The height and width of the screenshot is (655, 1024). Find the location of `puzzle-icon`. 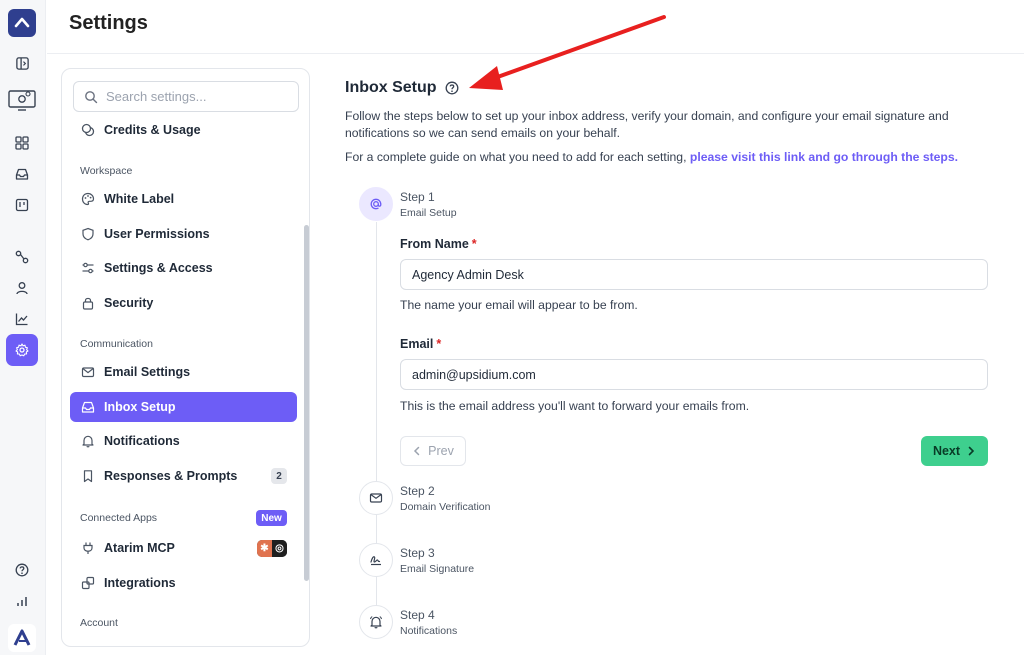

puzzle-icon is located at coordinates (88, 583).